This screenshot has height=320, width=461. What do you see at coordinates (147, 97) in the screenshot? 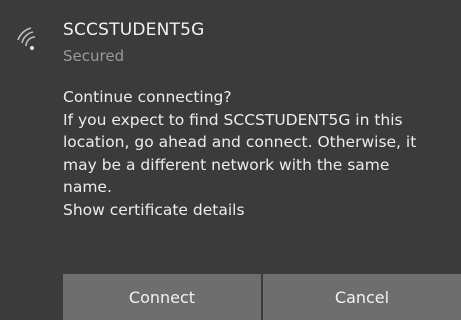
I see `message-heading: Continue connecting?` at bounding box center [147, 97].